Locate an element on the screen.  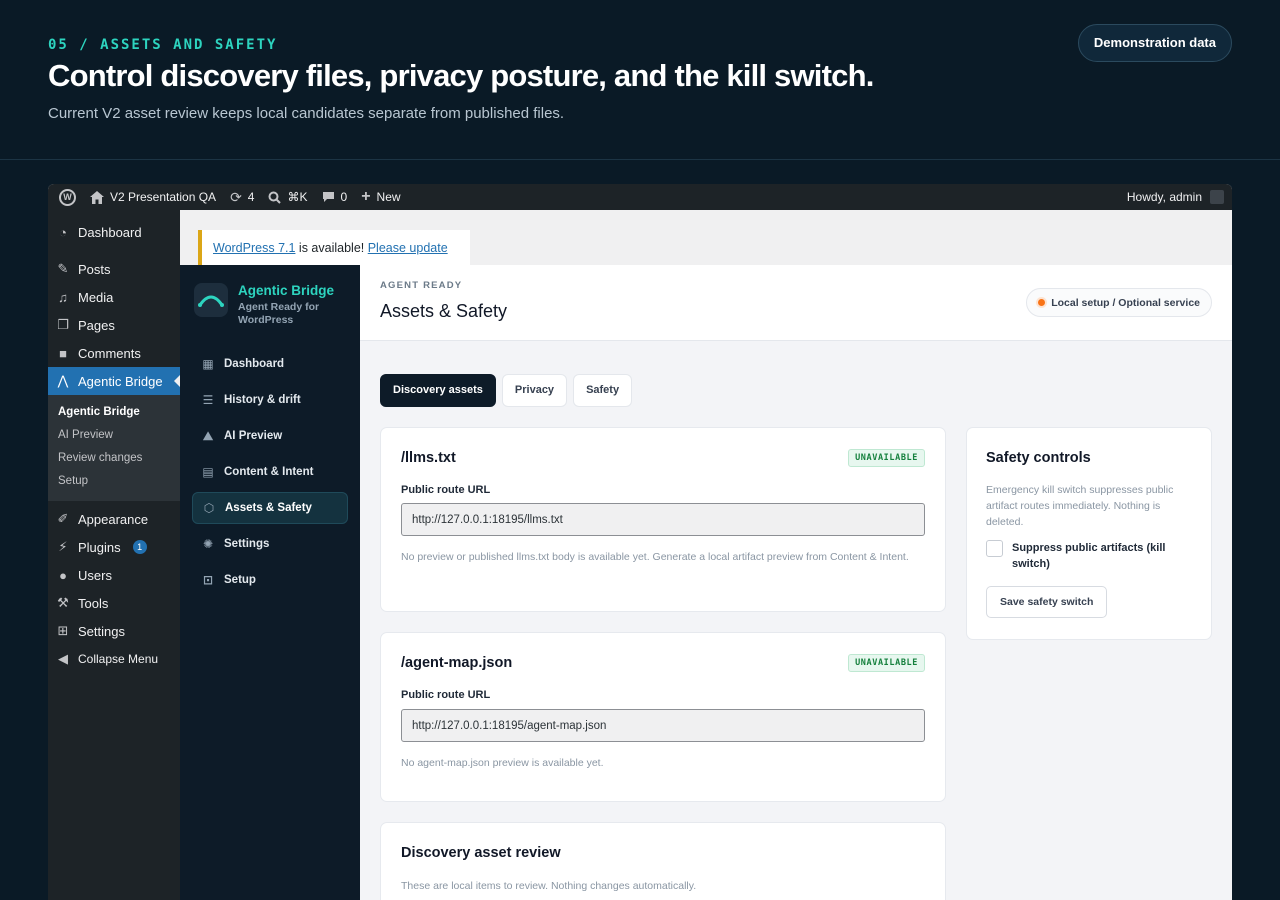
menu-item-comments: ■ Comments is located at coordinates (114, 353).